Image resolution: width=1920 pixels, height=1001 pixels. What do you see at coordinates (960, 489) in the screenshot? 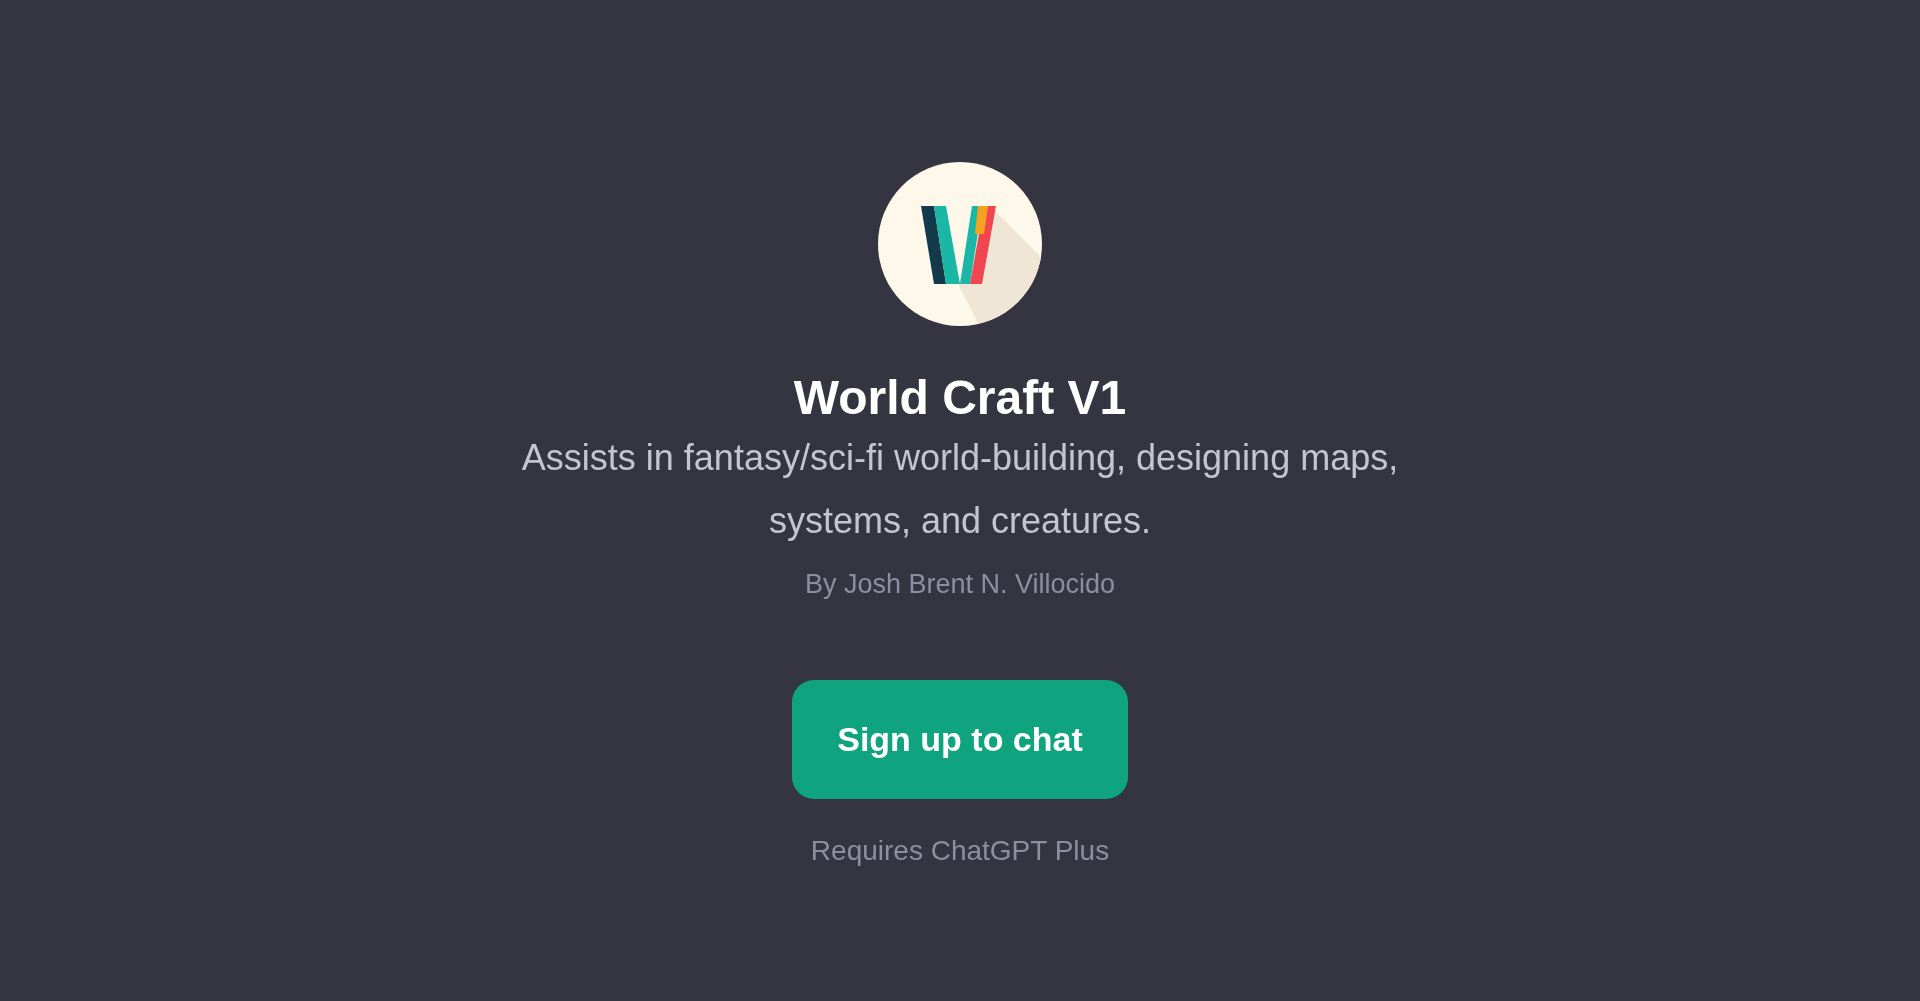
I see `description: Assists in fantasy/sci-fi world-building, designing maps, systems, and creatures.` at bounding box center [960, 489].